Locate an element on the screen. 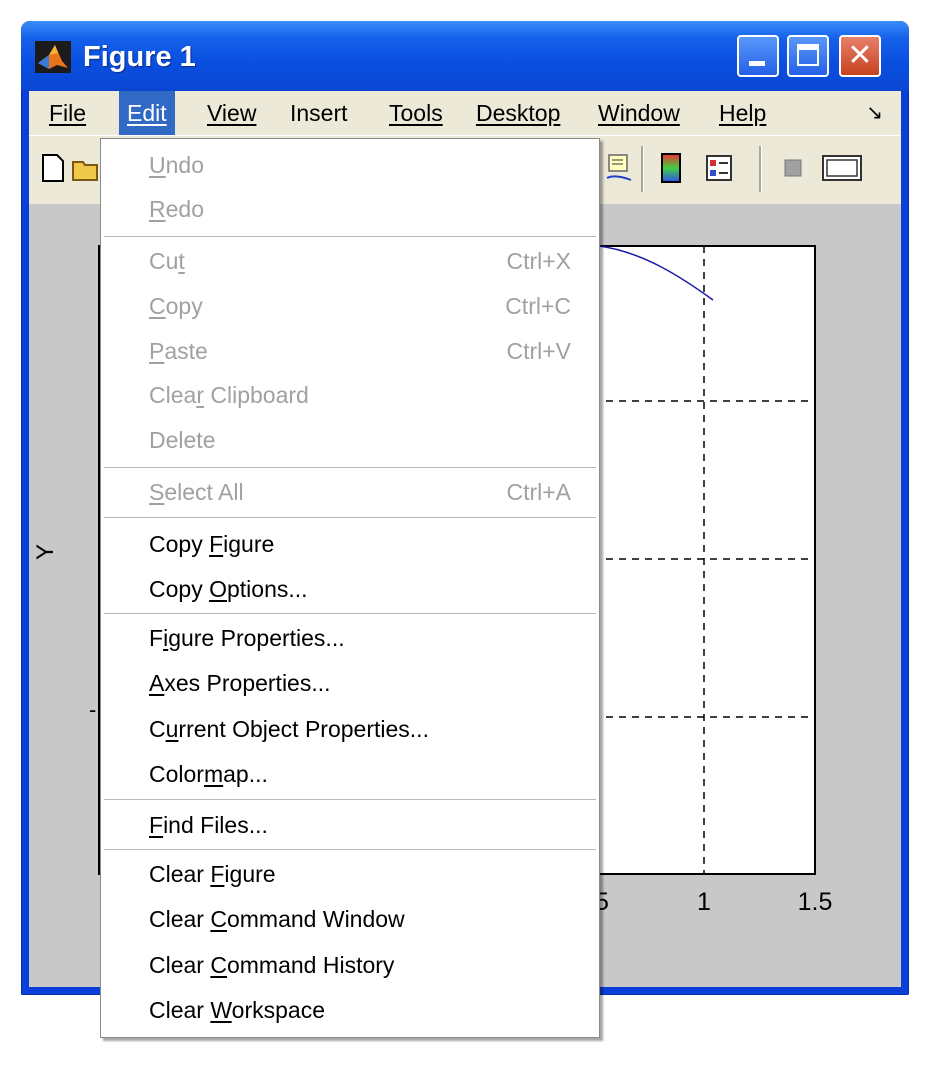 This screenshot has height=1073, width=951. menu-item-clear-figure: Clear Figure is located at coordinates (350, 874).